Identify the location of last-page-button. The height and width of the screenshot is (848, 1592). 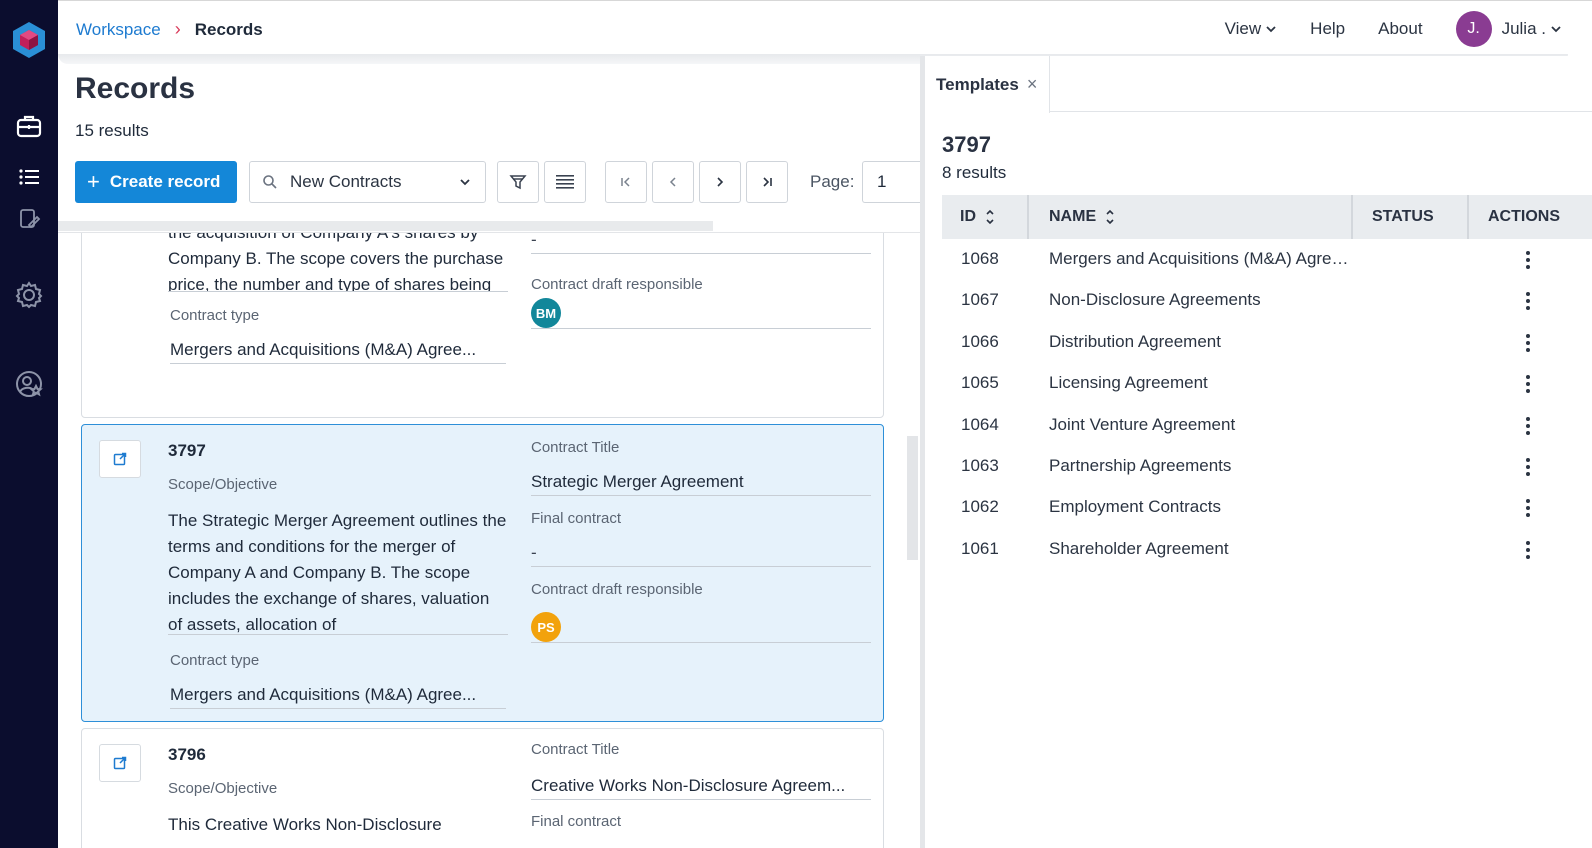
(767, 182).